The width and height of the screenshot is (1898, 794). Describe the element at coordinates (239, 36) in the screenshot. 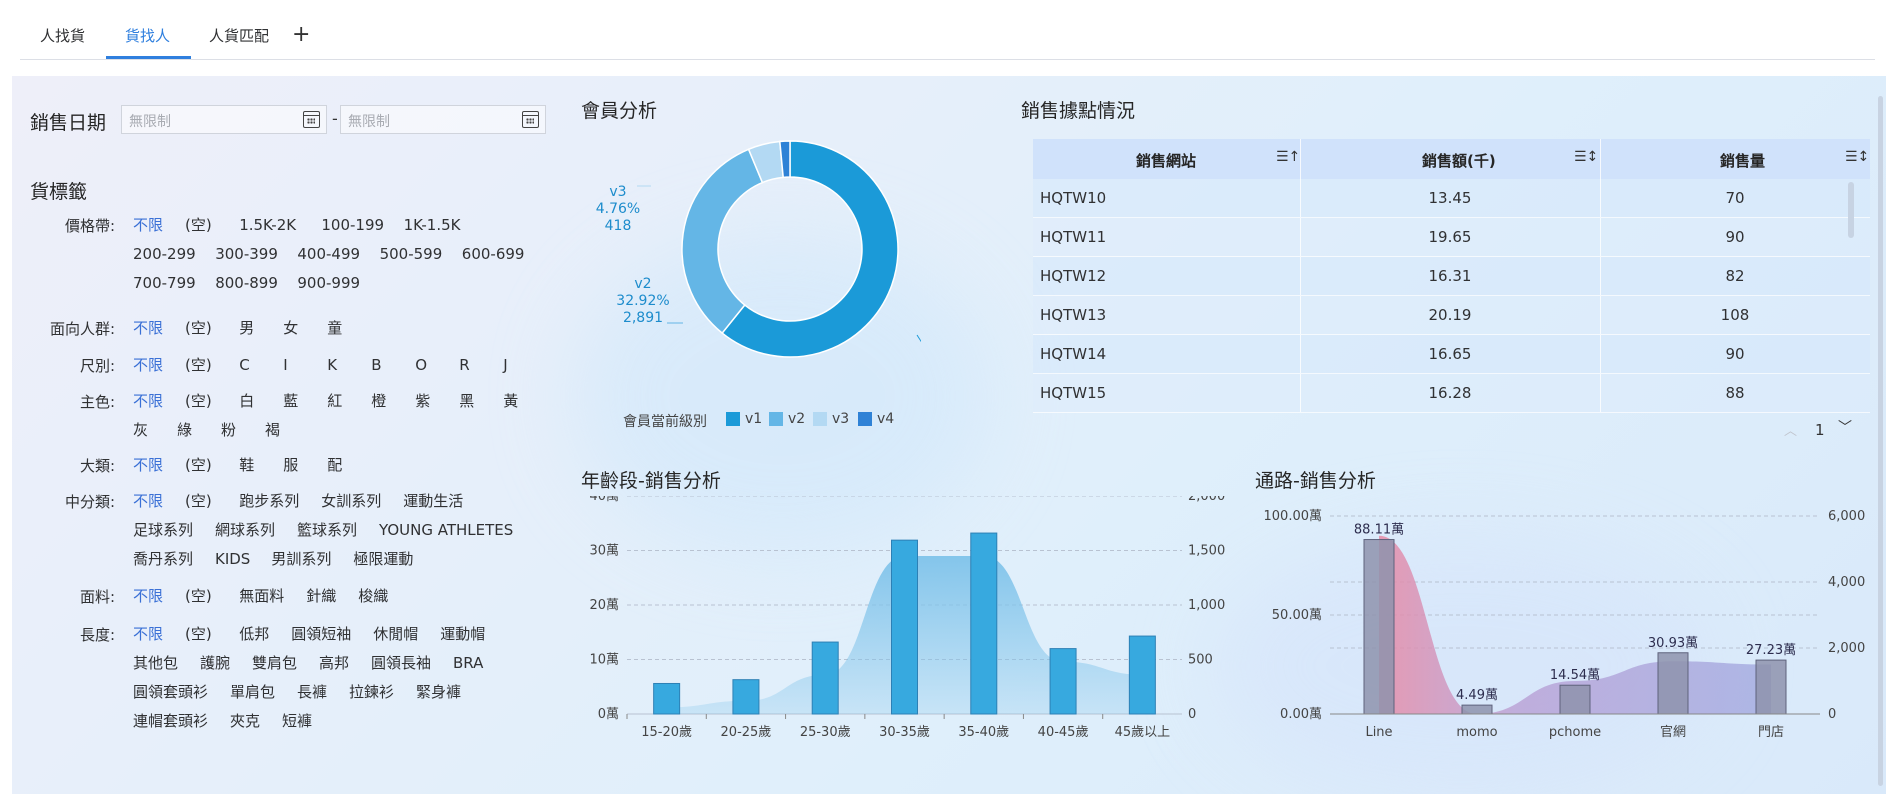

I see `tab-person-goods-match: 人貨匹配` at that location.